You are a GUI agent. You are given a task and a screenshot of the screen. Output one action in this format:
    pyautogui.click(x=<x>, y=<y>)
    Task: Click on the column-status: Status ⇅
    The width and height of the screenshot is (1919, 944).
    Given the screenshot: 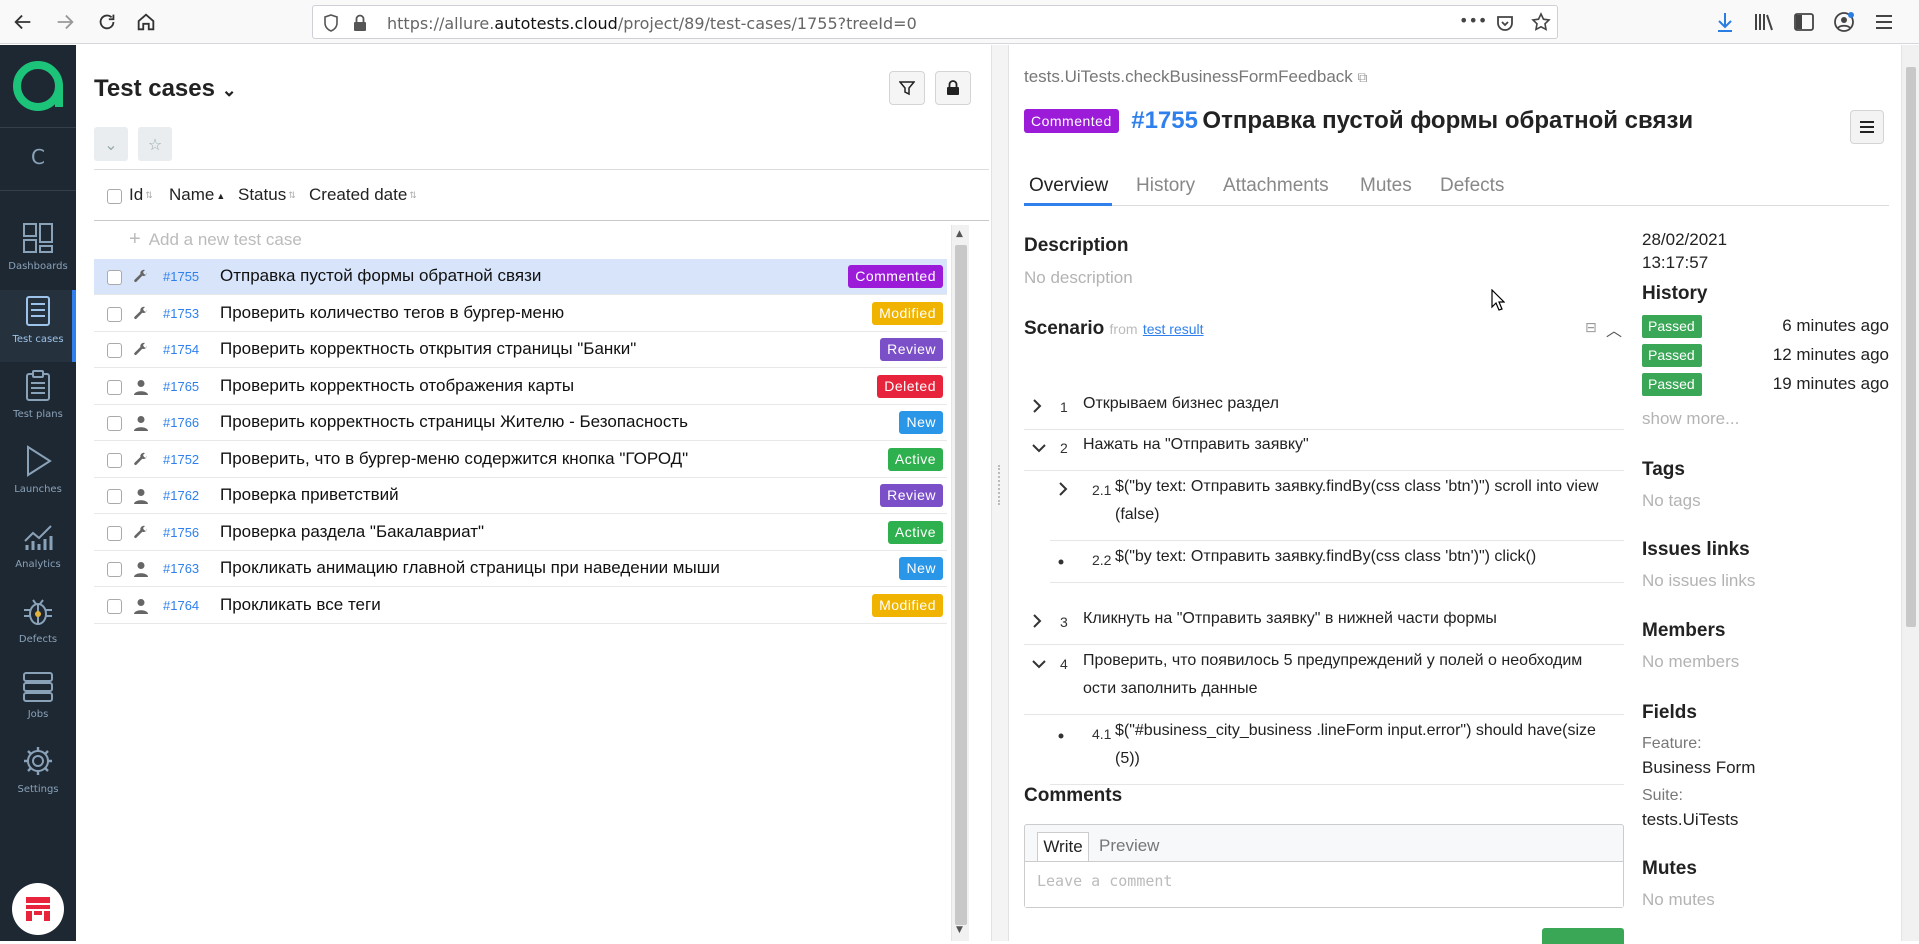 What is the action you would take?
    pyautogui.click(x=267, y=195)
    